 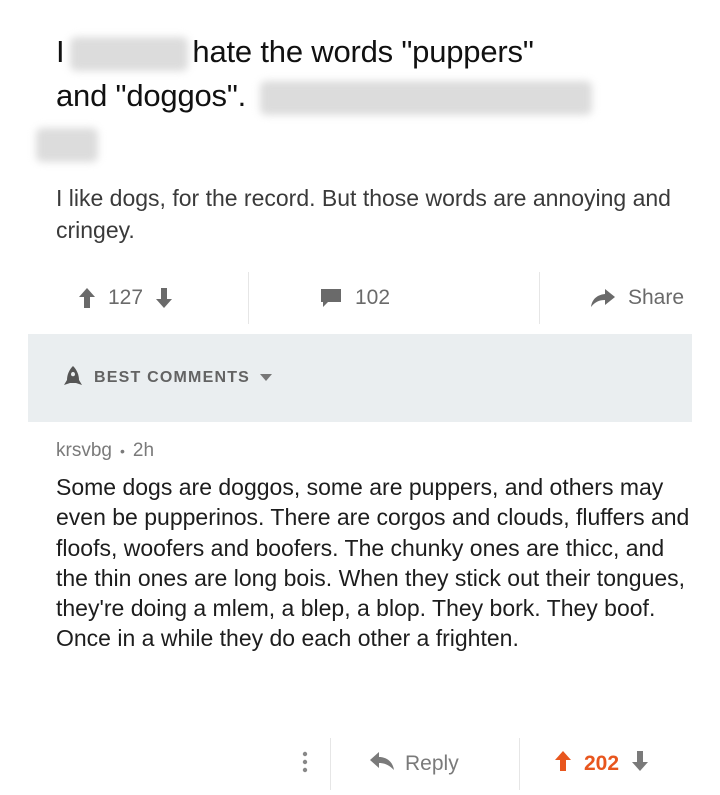 What do you see at coordinates (266, 378) in the screenshot?
I see `caret-down-icon` at bounding box center [266, 378].